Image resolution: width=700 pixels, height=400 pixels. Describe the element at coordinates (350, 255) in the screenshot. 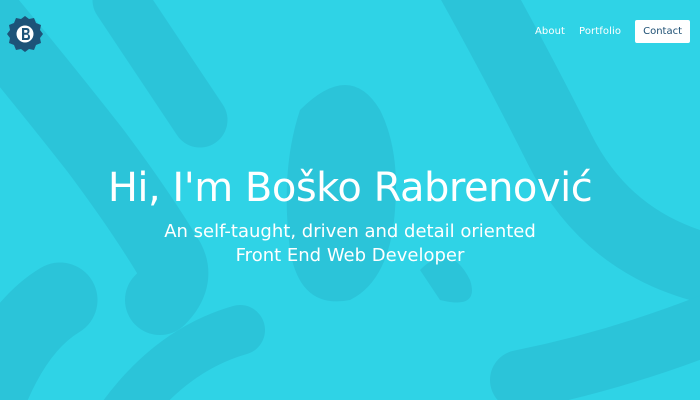

I see `hero-subtitle-line-2: Front End Web Developer` at that location.